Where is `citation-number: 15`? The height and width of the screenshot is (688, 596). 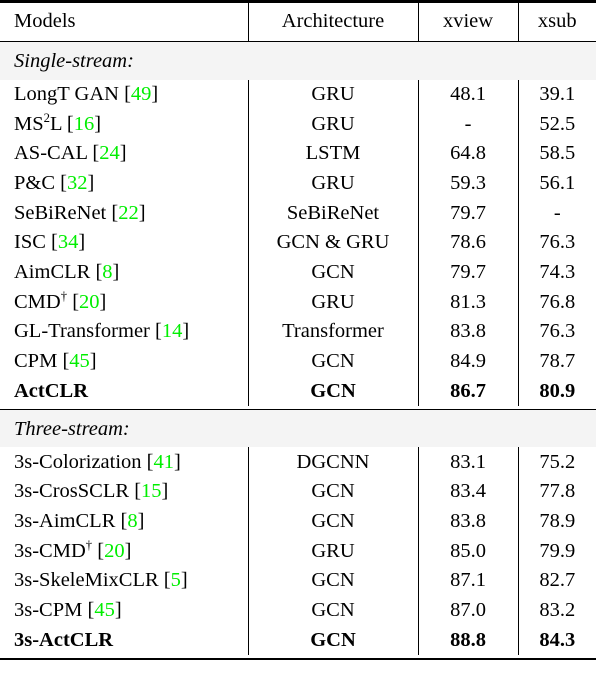 citation-number: 15 is located at coordinates (151, 491).